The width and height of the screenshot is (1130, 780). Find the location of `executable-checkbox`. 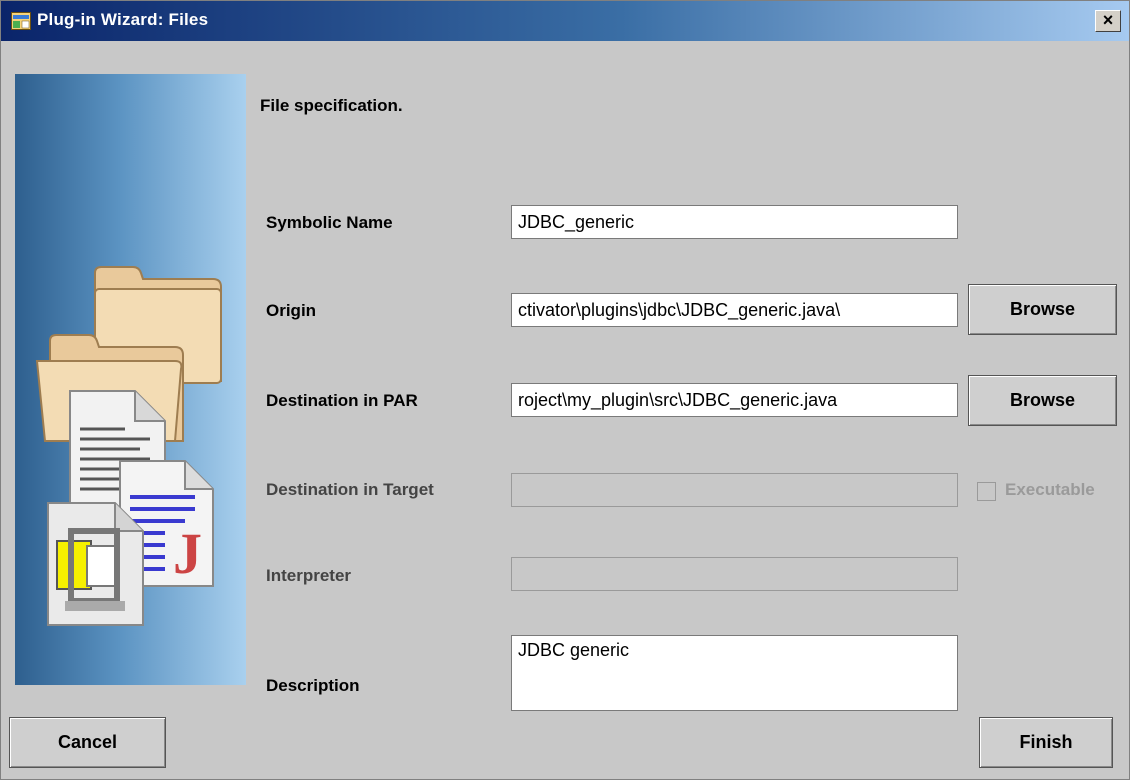

executable-checkbox is located at coordinates (986, 491).